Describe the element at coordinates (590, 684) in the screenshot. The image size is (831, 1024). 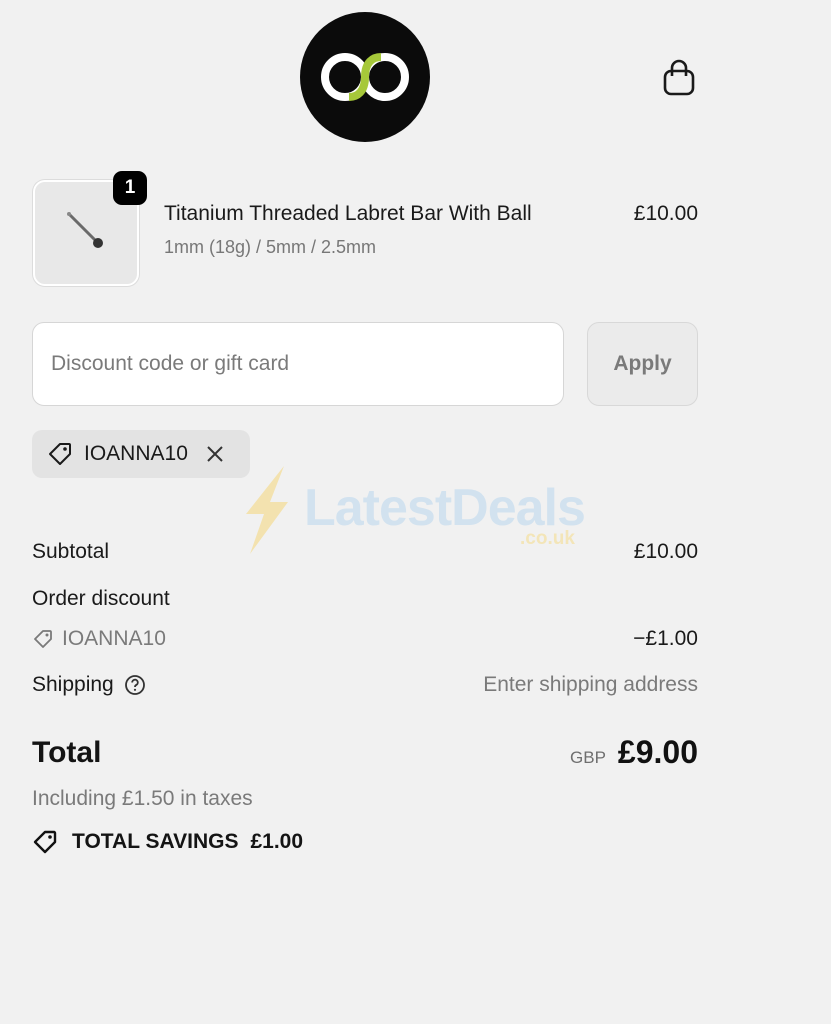
I see `shipping-value: Enter shipping address` at that location.